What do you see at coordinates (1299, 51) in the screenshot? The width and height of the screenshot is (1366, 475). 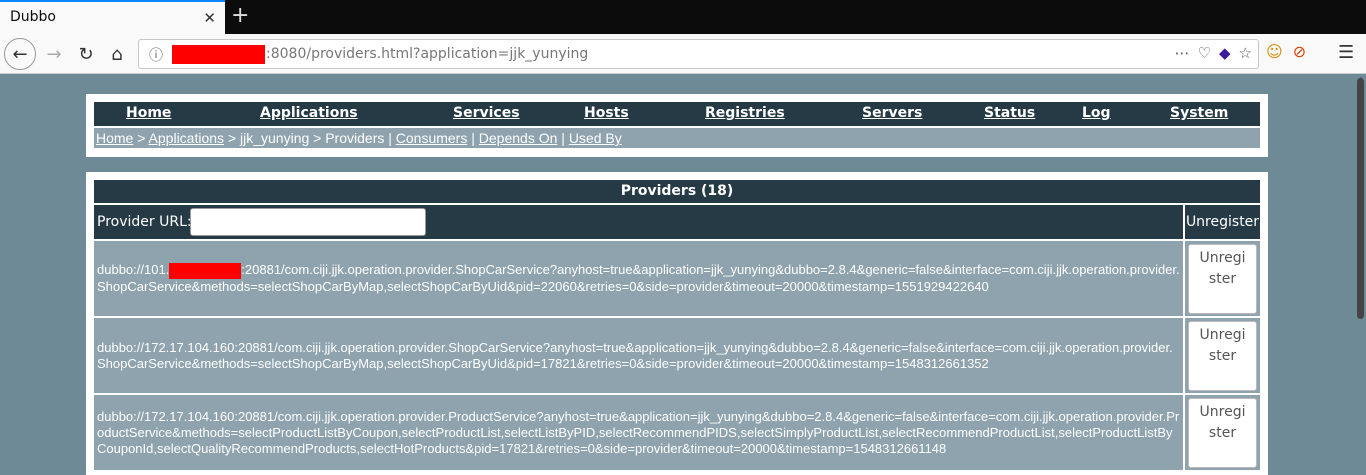 I see `addon-block-icon: ⊘` at bounding box center [1299, 51].